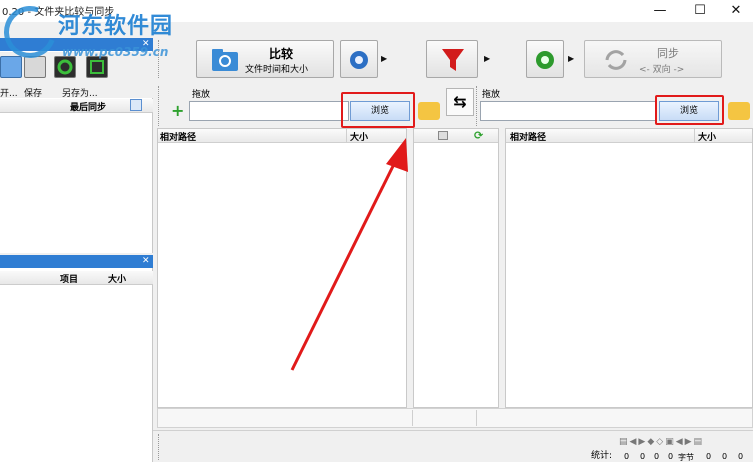 This screenshot has height=462, width=753. I want to click on right-cloud-folder-icon, so click(739, 111).